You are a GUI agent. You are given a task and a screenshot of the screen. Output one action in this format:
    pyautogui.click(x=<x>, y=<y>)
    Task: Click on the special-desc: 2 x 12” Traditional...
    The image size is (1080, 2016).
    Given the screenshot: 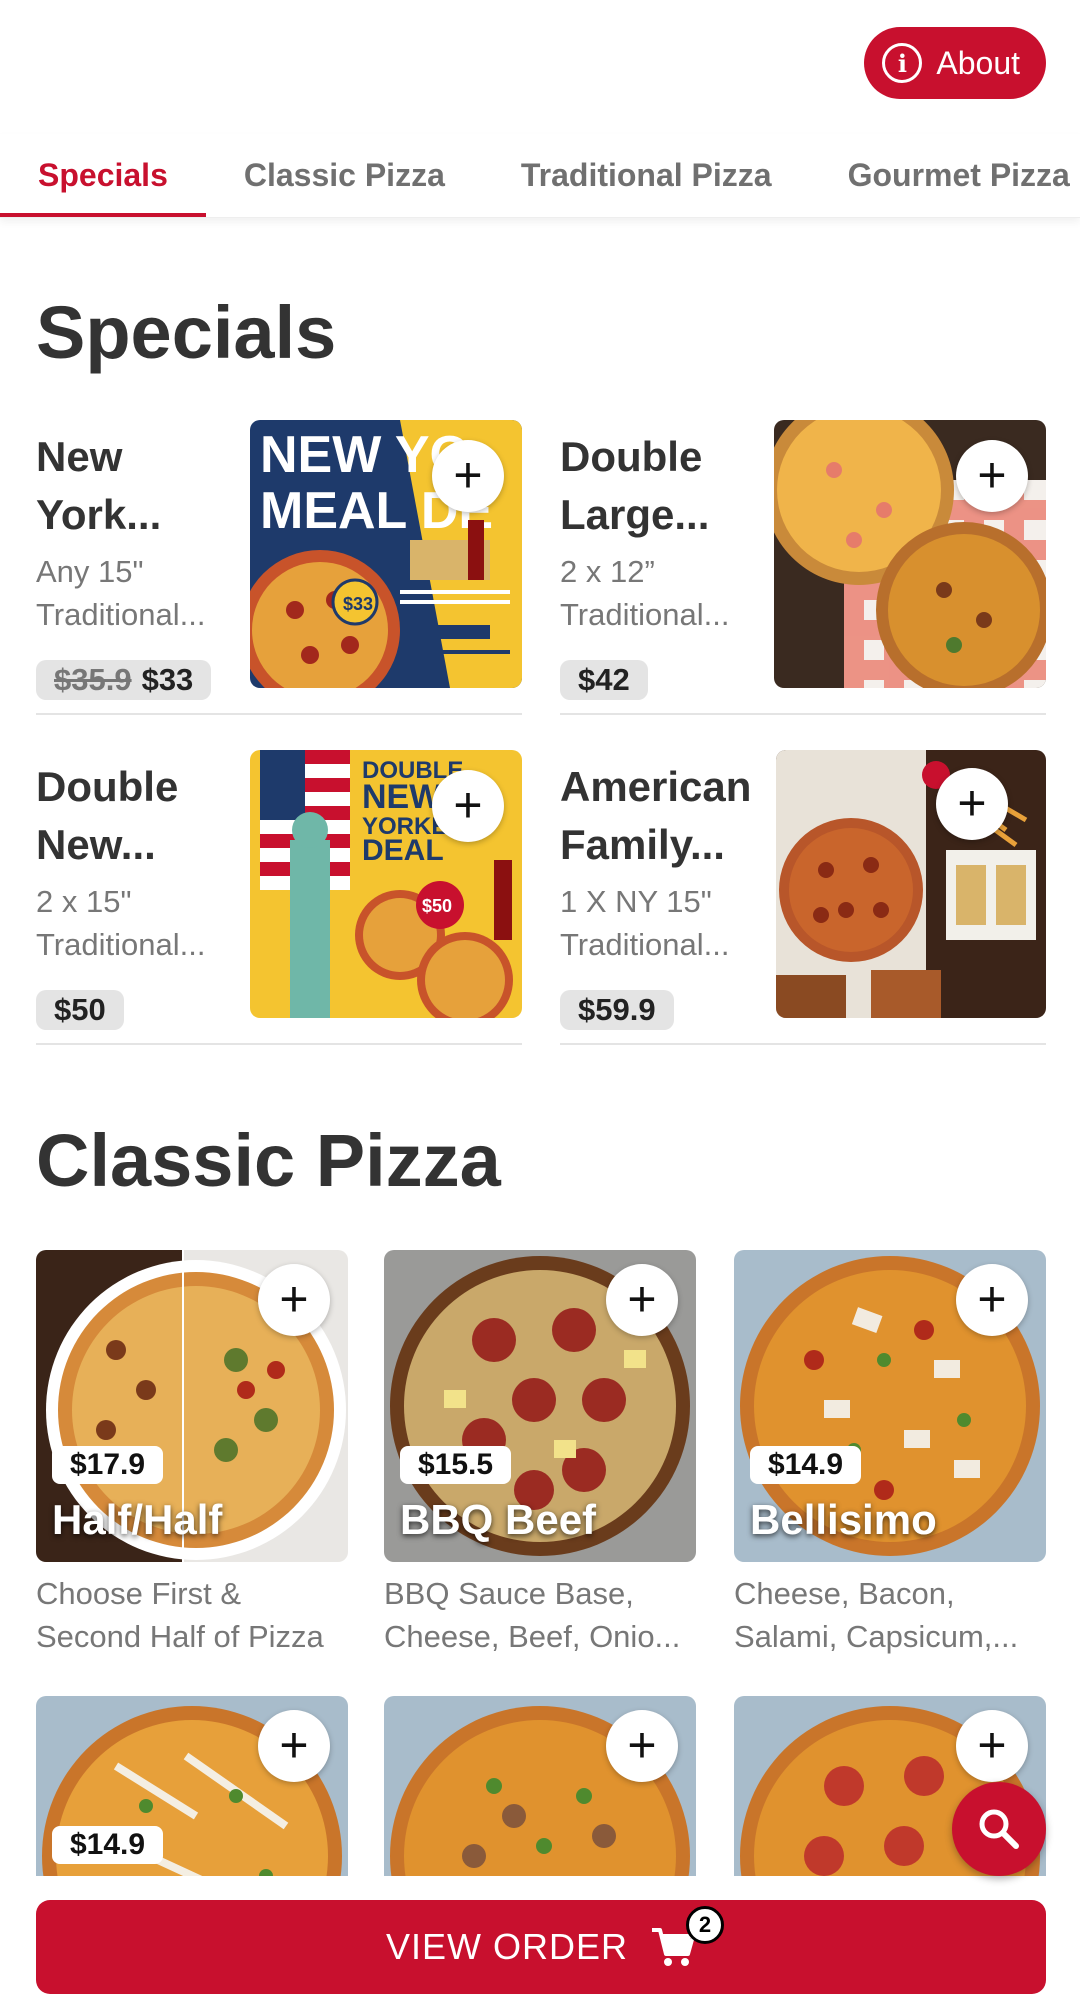 What is the action you would take?
    pyautogui.click(x=645, y=593)
    